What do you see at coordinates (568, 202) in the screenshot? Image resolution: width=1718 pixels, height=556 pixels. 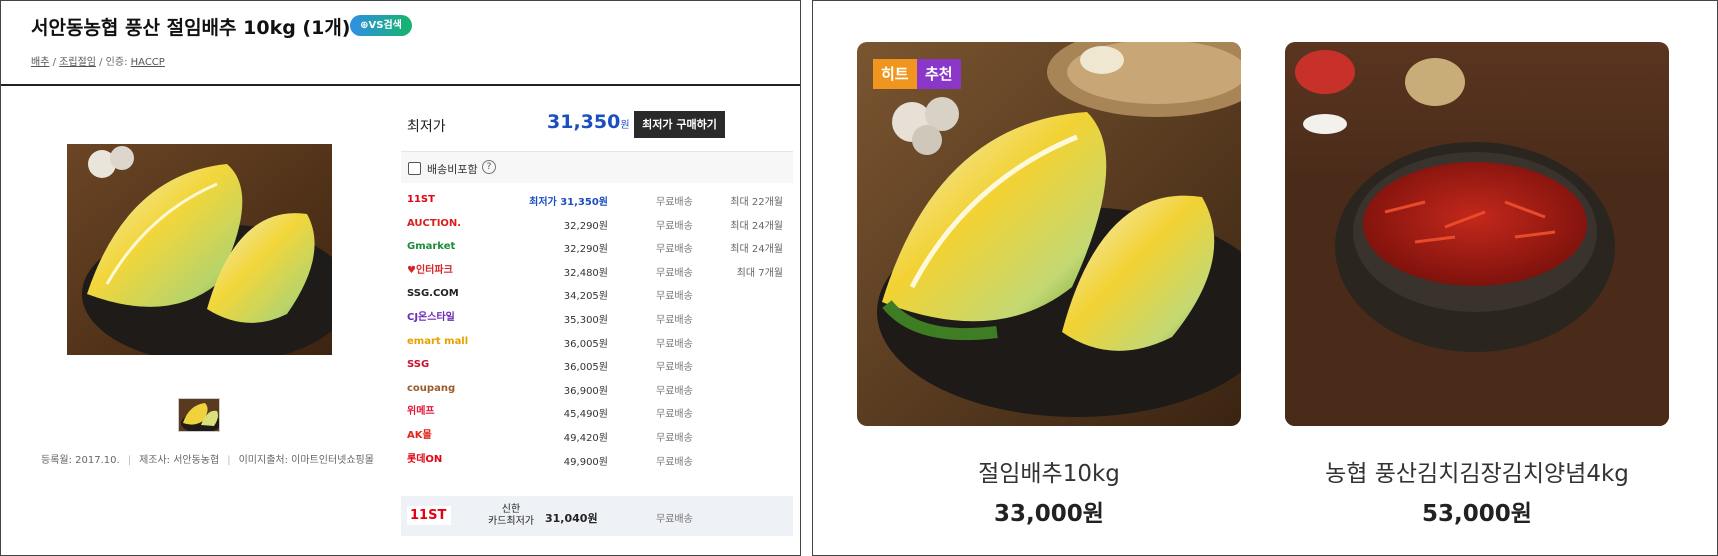 I see `offer-price: 최저가 31,350원` at bounding box center [568, 202].